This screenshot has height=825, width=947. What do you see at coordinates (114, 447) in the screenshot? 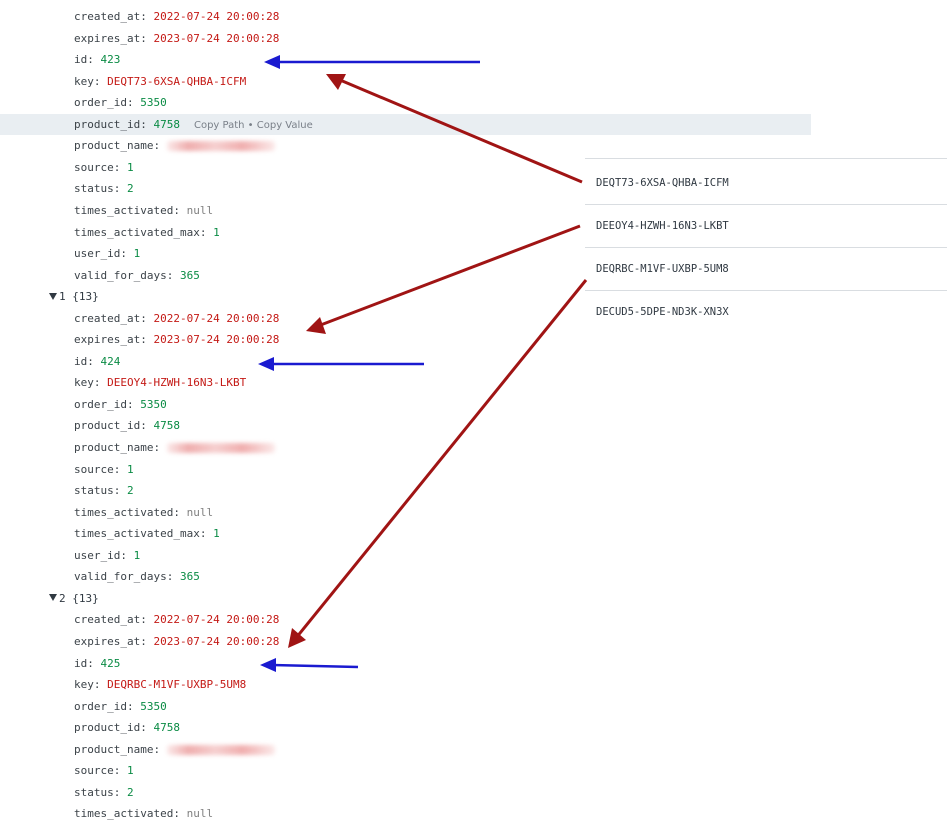
I see `property-key: product_name` at bounding box center [114, 447].